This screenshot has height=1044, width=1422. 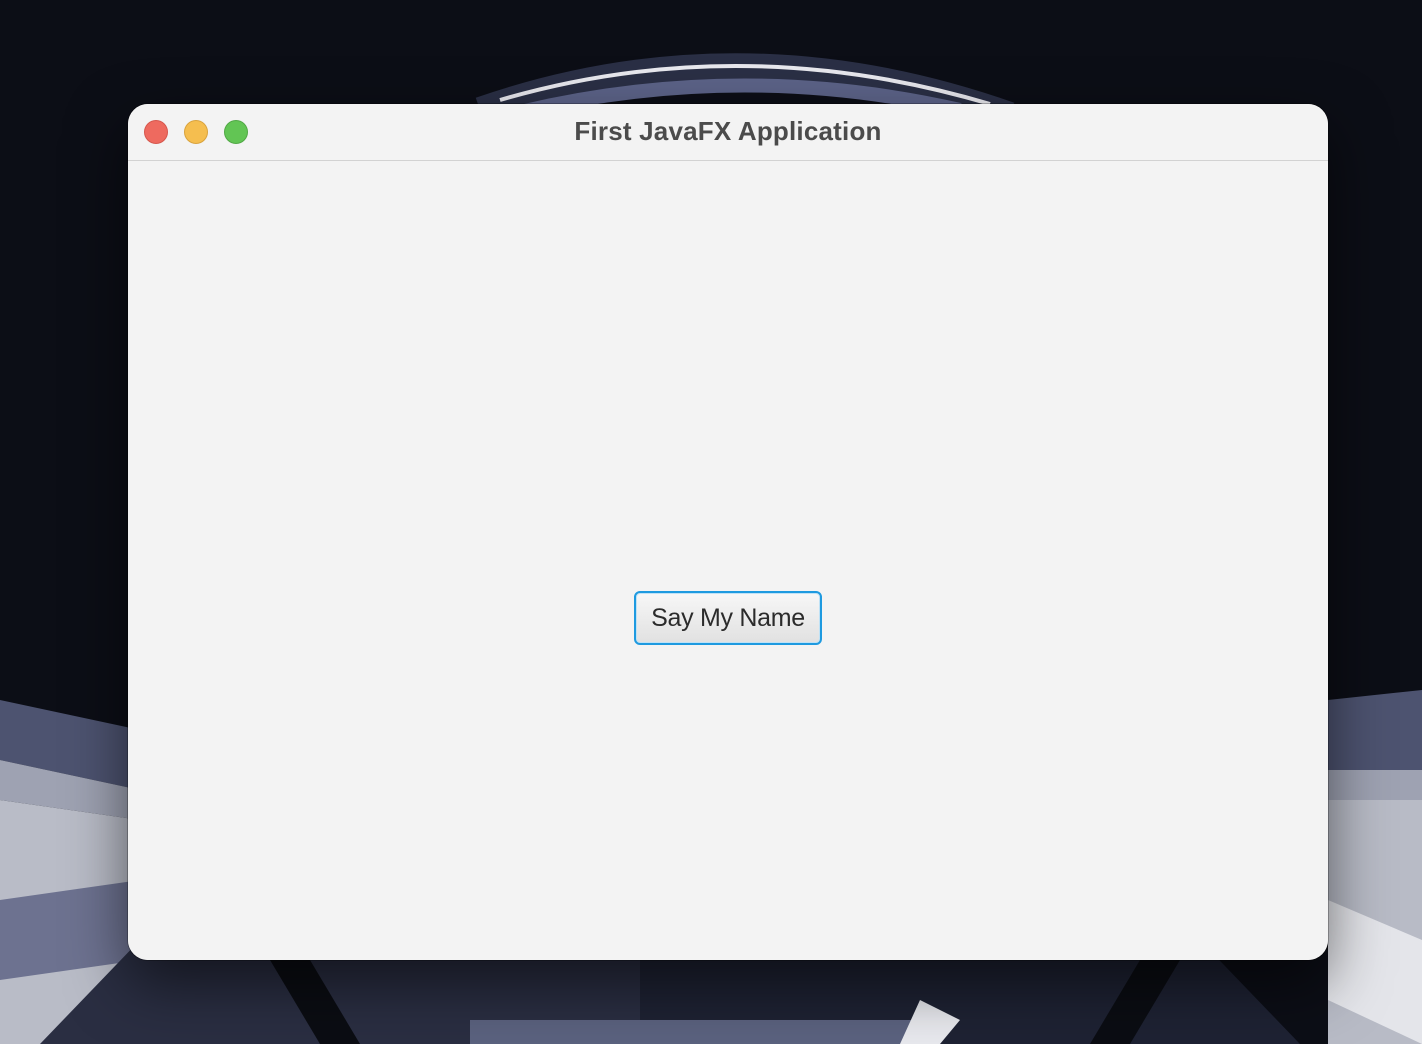 What do you see at coordinates (728, 618) in the screenshot?
I see `say-my-name-button: Say My Name` at bounding box center [728, 618].